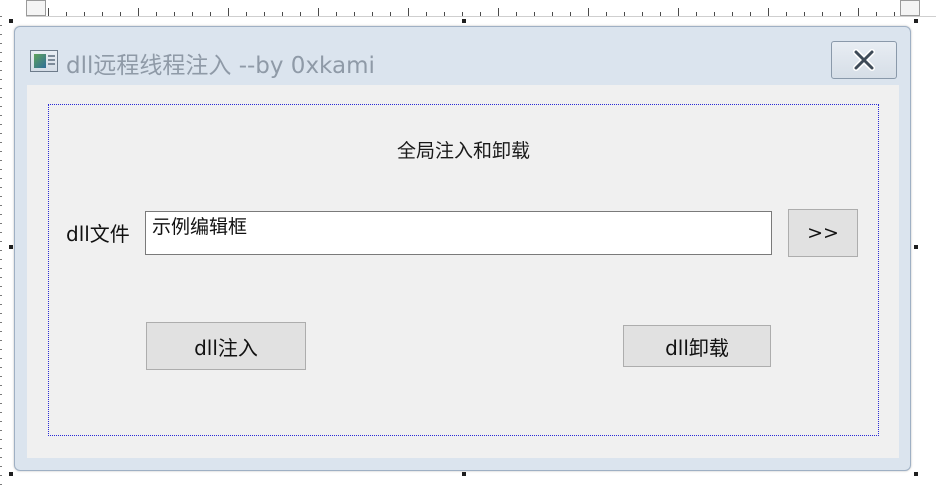 The image size is (936, 486). I want to click on resize-handle-bottom-left, so click(11, 474).